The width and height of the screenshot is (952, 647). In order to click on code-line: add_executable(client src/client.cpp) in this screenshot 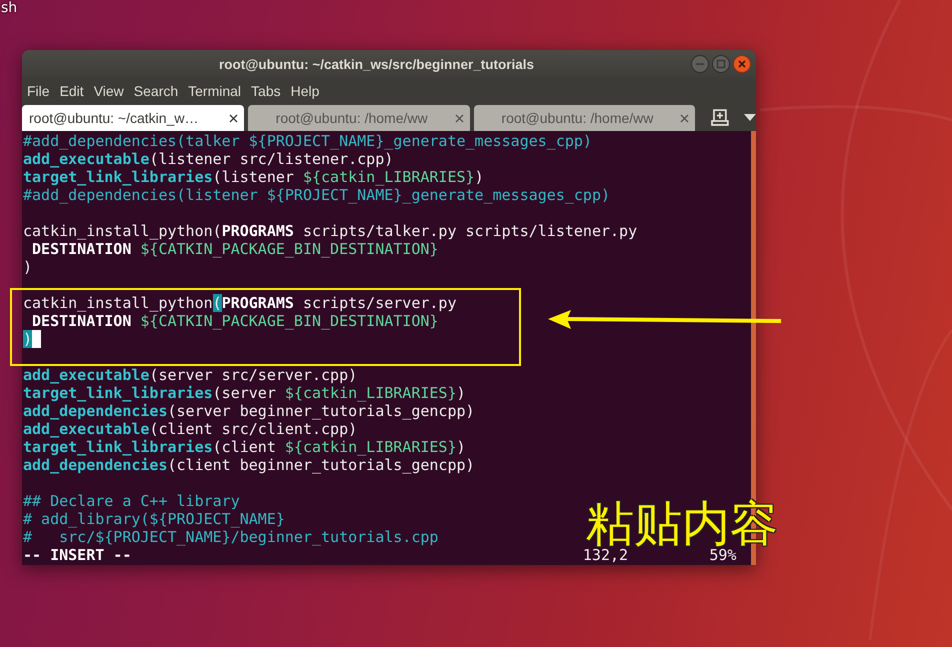, I will do `click(190, 429)`.